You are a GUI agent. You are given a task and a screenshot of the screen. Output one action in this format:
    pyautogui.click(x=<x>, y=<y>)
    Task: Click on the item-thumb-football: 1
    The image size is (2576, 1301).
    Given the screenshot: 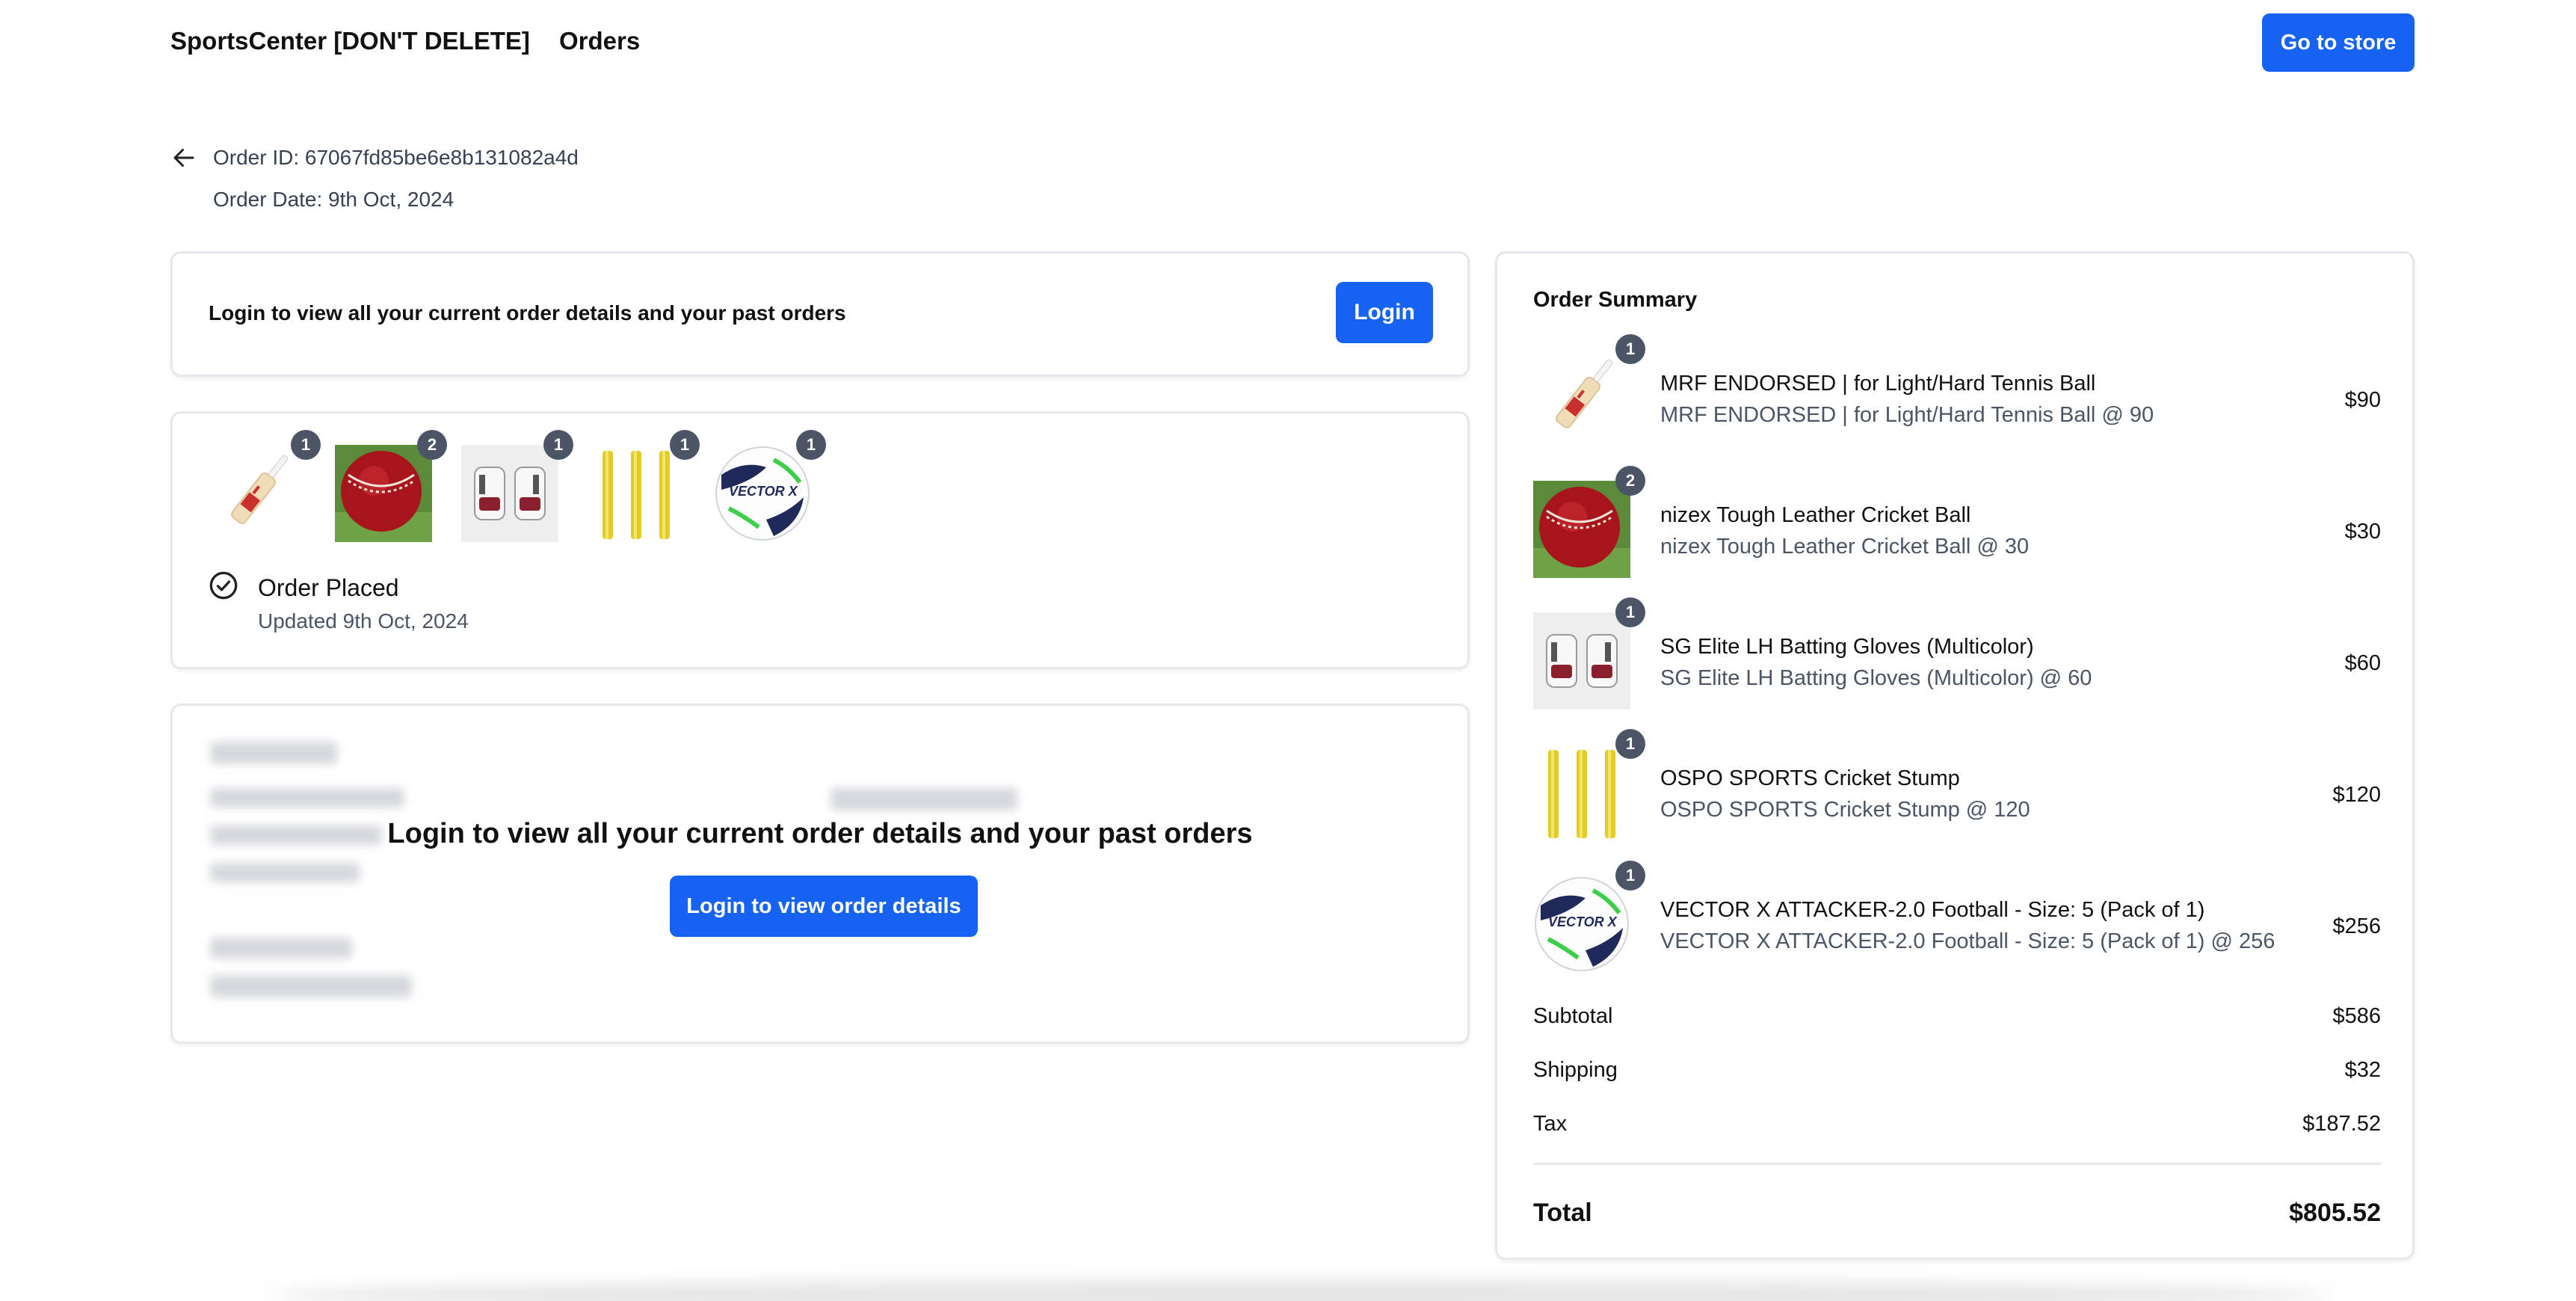 What is the action you would take?
    pyautogui.click(x=770, y=486)
    